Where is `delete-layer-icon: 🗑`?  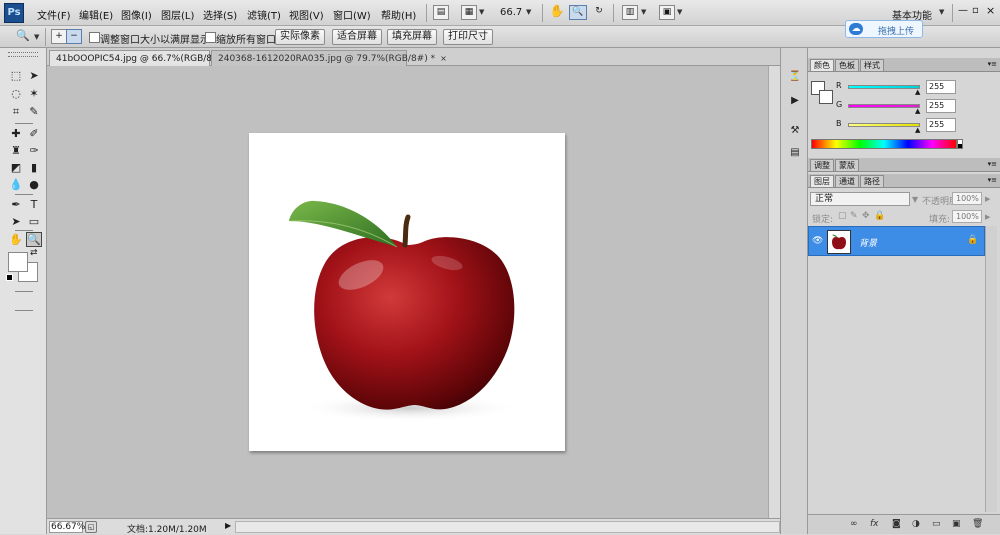 delete-layer-icon: 🗑 is located at coordinates (977, 524).